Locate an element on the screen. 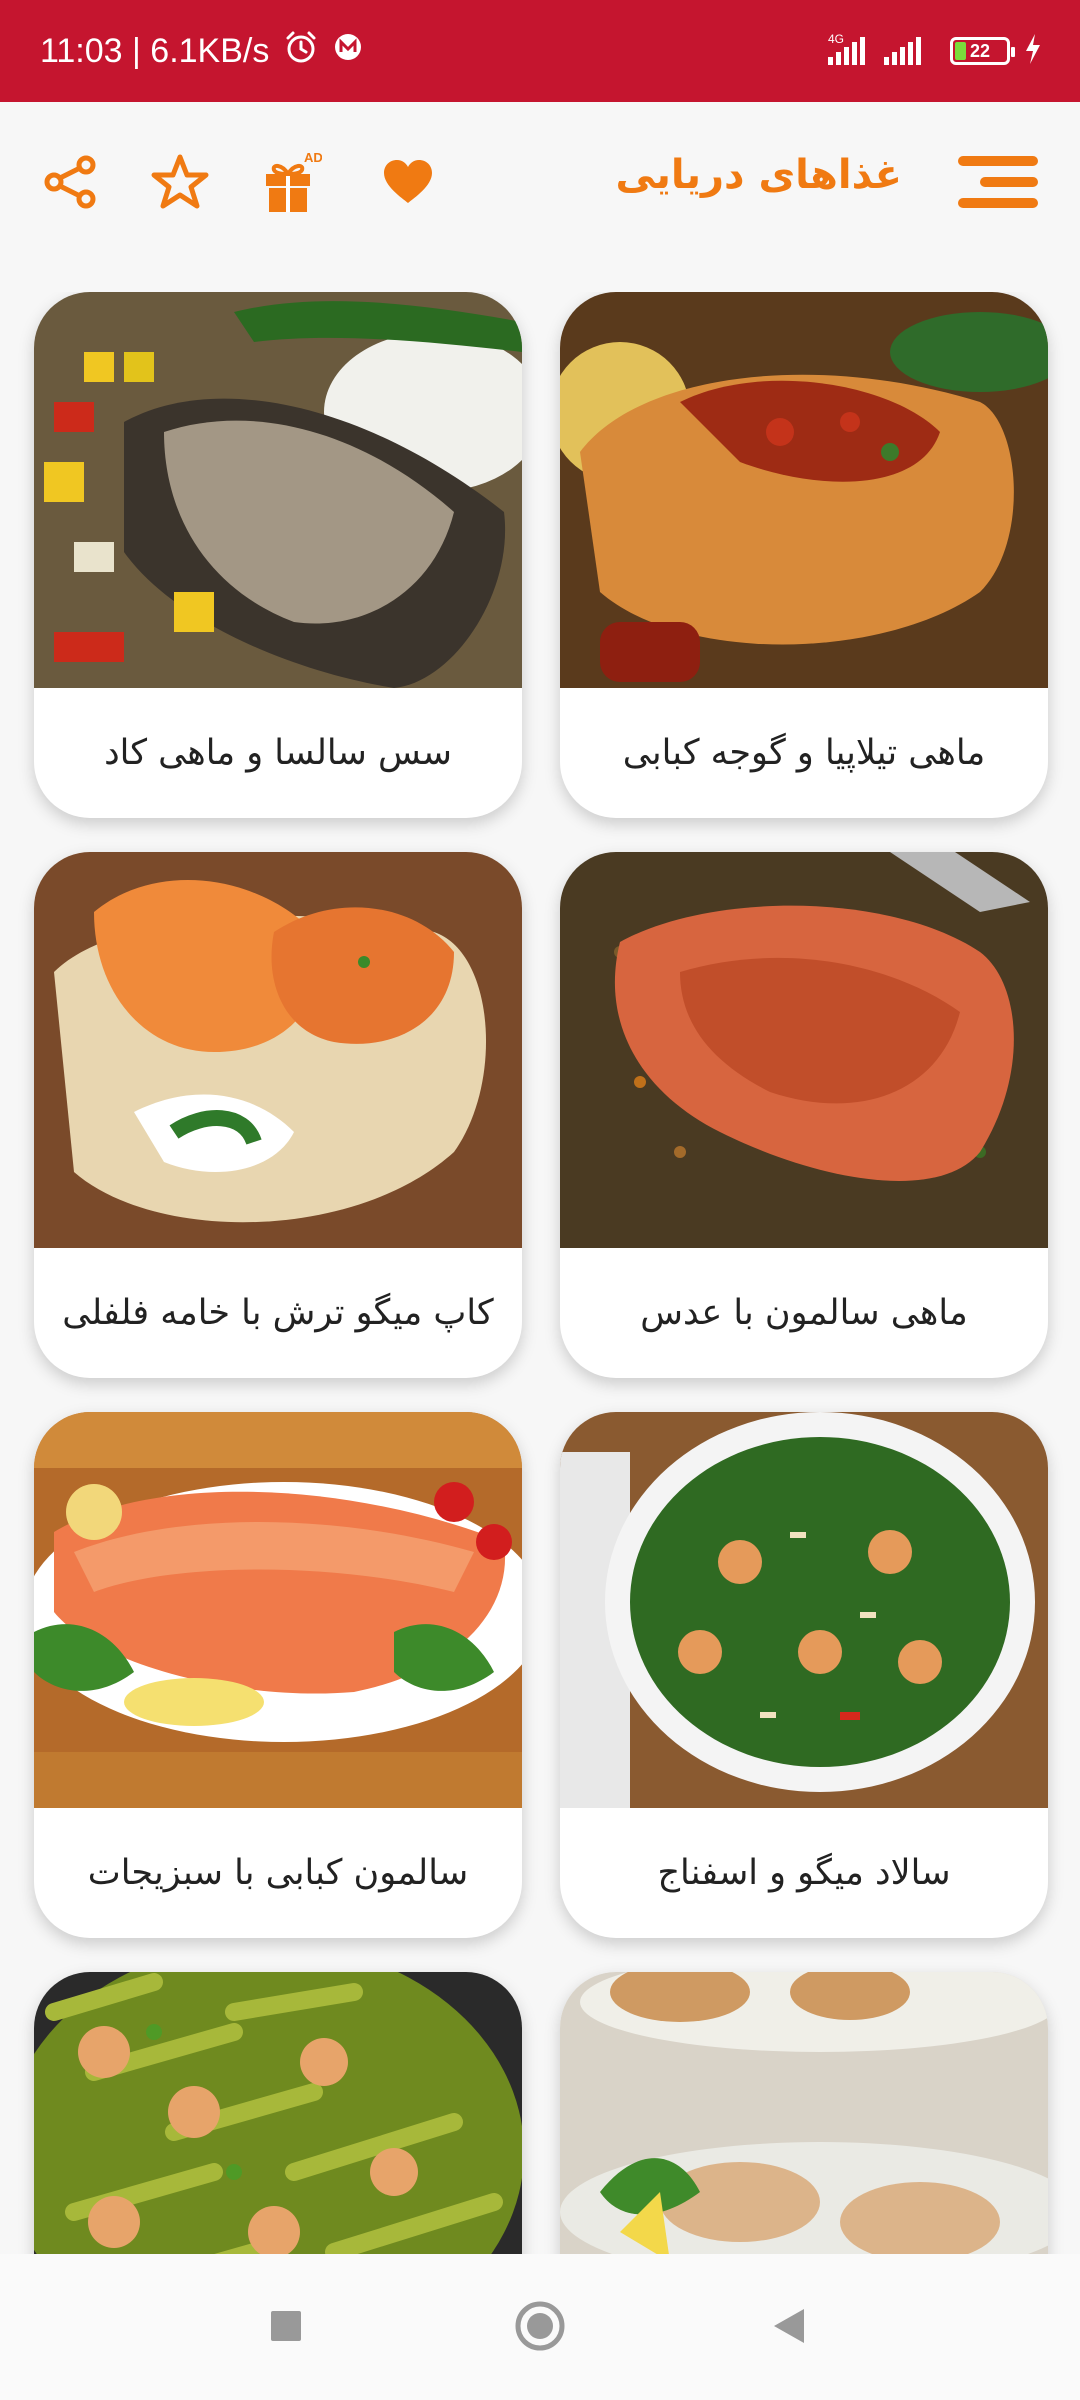 This screenshot has height=2400, width=1080. status-time-speed: 11:03 | 6.1KB/s is located at coordinates (155, 50).